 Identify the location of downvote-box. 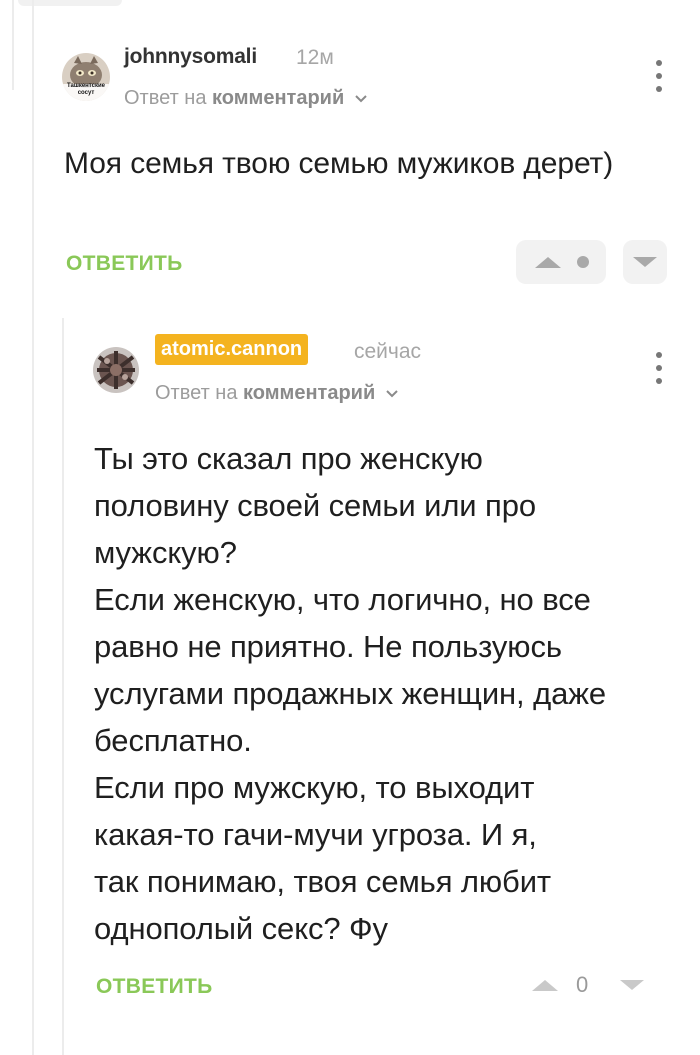
(645, 262).